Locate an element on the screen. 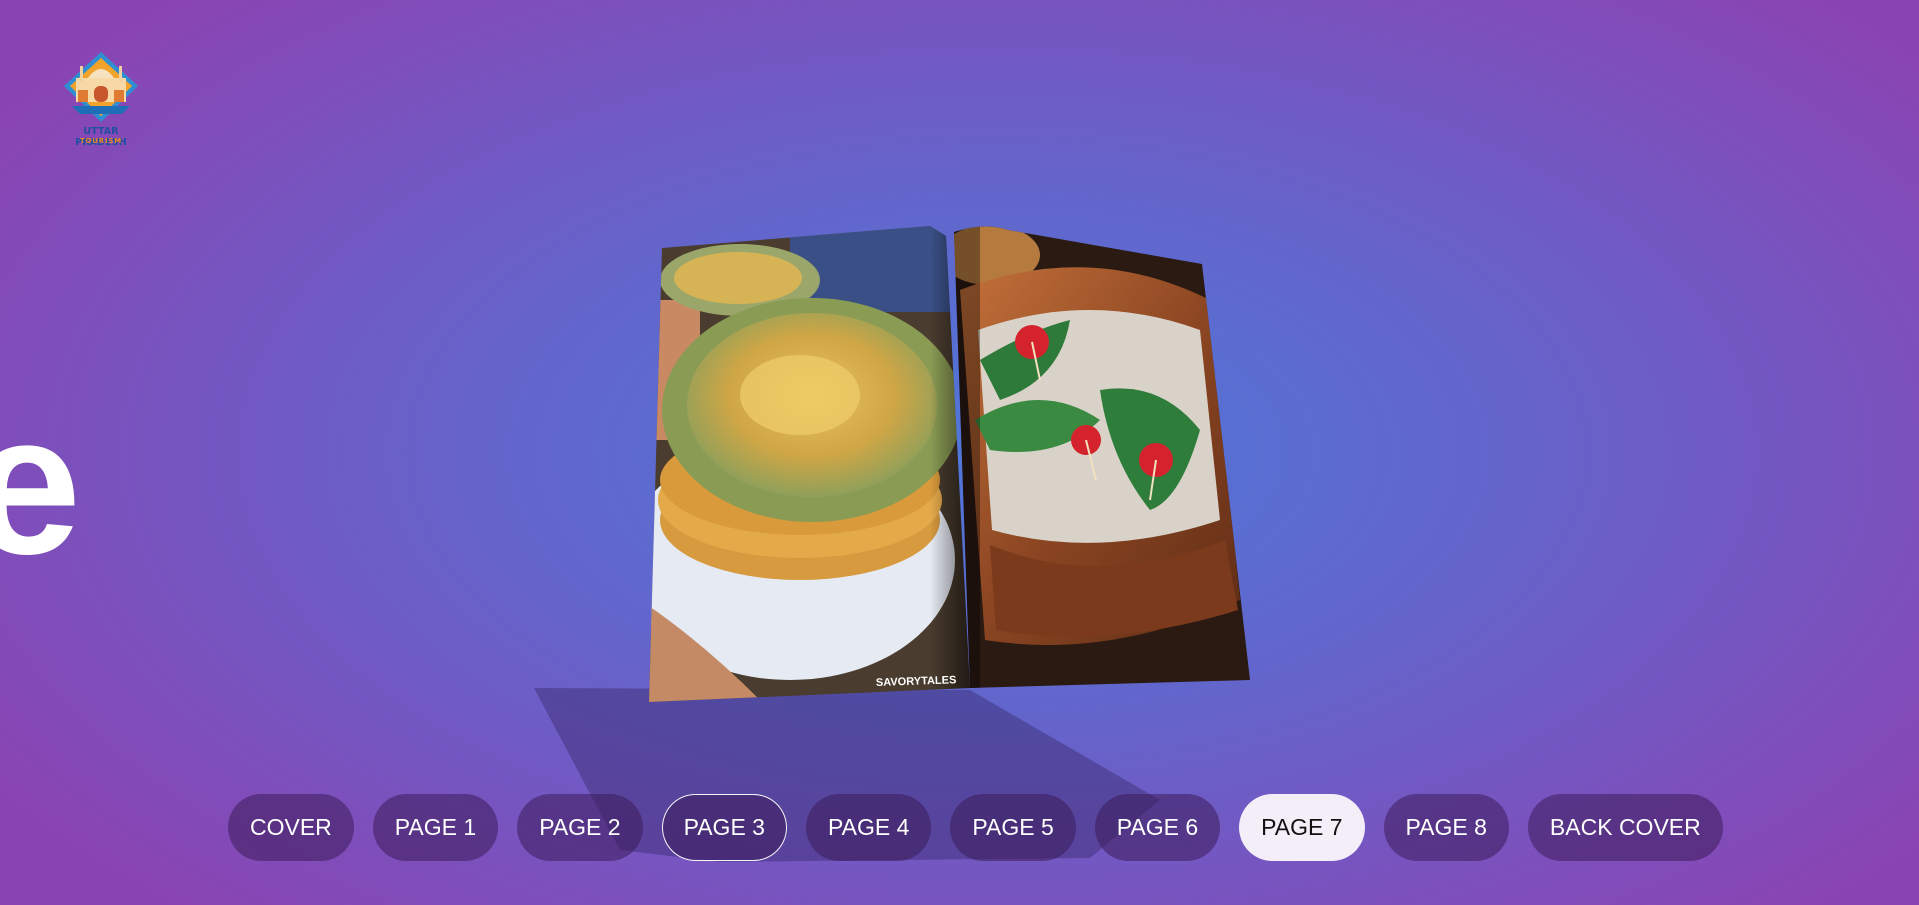  nav-page-3-button: PAGE 3 is located at coordinates (724, 827).